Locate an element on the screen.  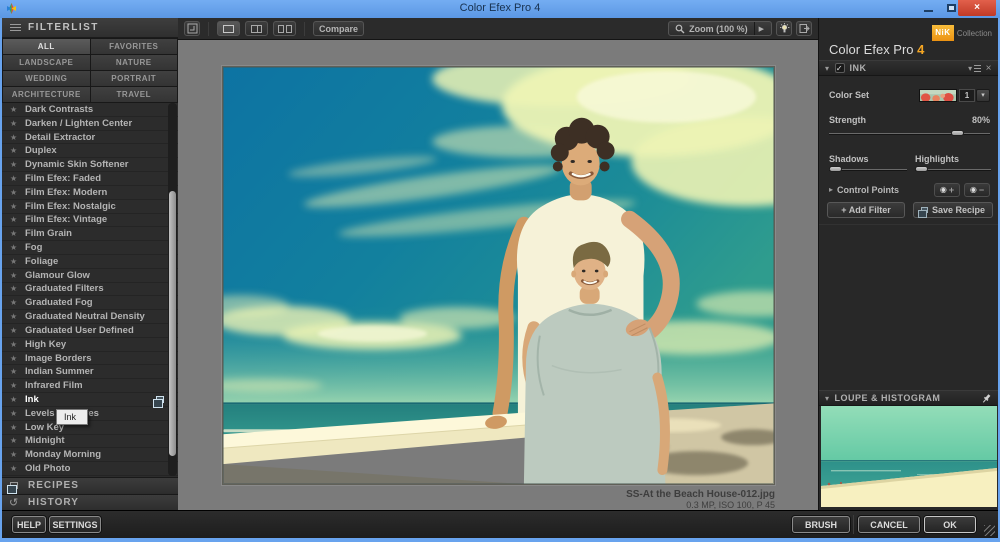
filter-item: ★ Image Borders is located at coordinates (90, 359).